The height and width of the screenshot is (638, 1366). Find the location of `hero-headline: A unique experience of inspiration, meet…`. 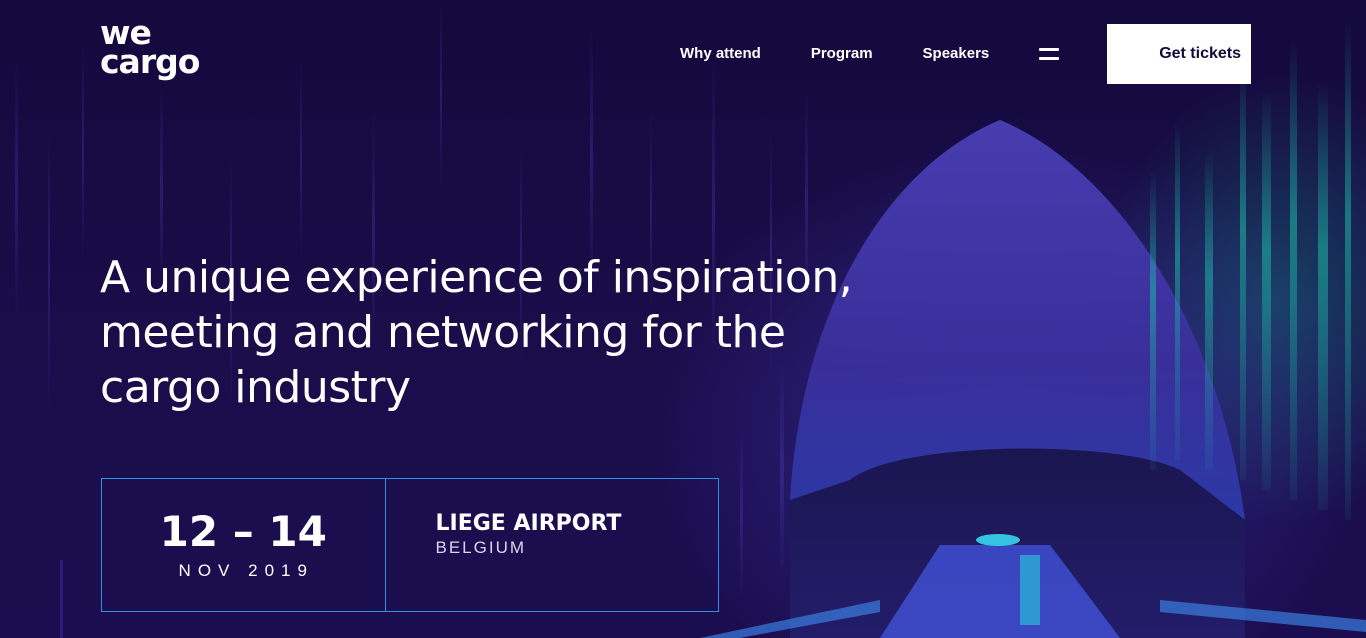

hero-headline: A unique experience of inspiration, meet… is located at coordinates (476, 332).